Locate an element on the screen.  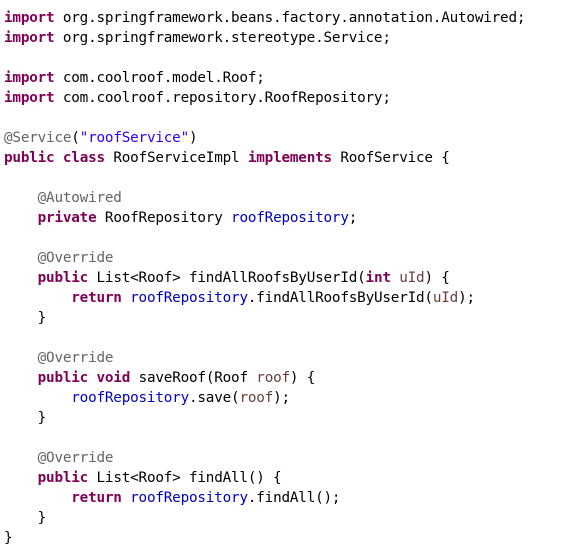
code-token: com.coolroof.repository.RoofRepository; is located at coordinates (222, 98).